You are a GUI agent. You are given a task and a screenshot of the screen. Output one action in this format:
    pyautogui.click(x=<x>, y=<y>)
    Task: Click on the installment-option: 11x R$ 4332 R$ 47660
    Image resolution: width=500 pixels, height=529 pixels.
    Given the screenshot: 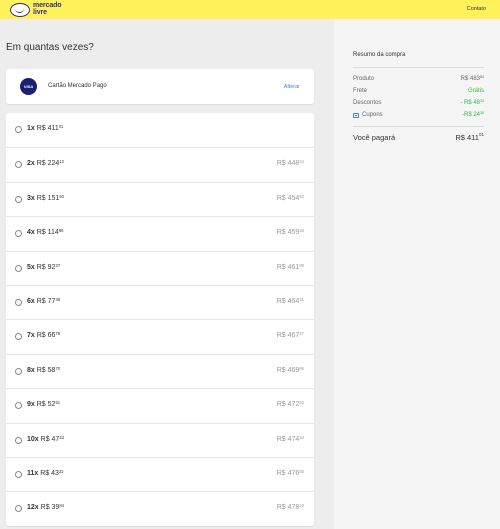 What is the action you would take?
    pyautogui.click(x=160, y=474)
    